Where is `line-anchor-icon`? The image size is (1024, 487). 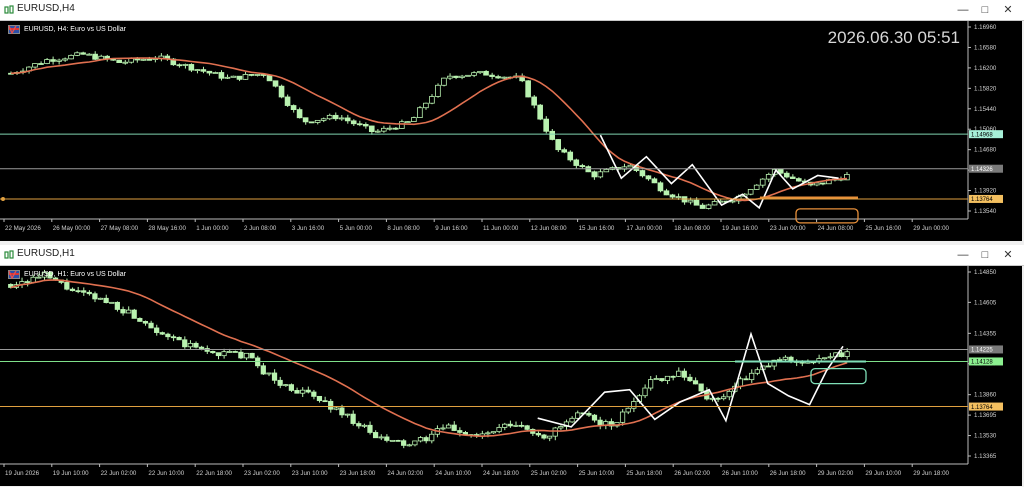
line-anchor-icon is located at coordinates (3, 198).